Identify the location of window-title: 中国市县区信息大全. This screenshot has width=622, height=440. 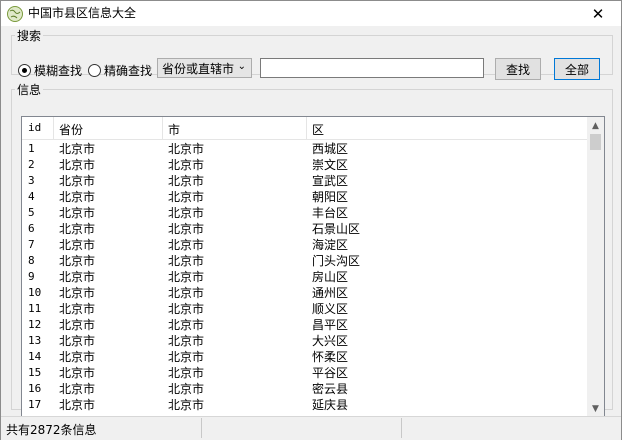
(82, 13).